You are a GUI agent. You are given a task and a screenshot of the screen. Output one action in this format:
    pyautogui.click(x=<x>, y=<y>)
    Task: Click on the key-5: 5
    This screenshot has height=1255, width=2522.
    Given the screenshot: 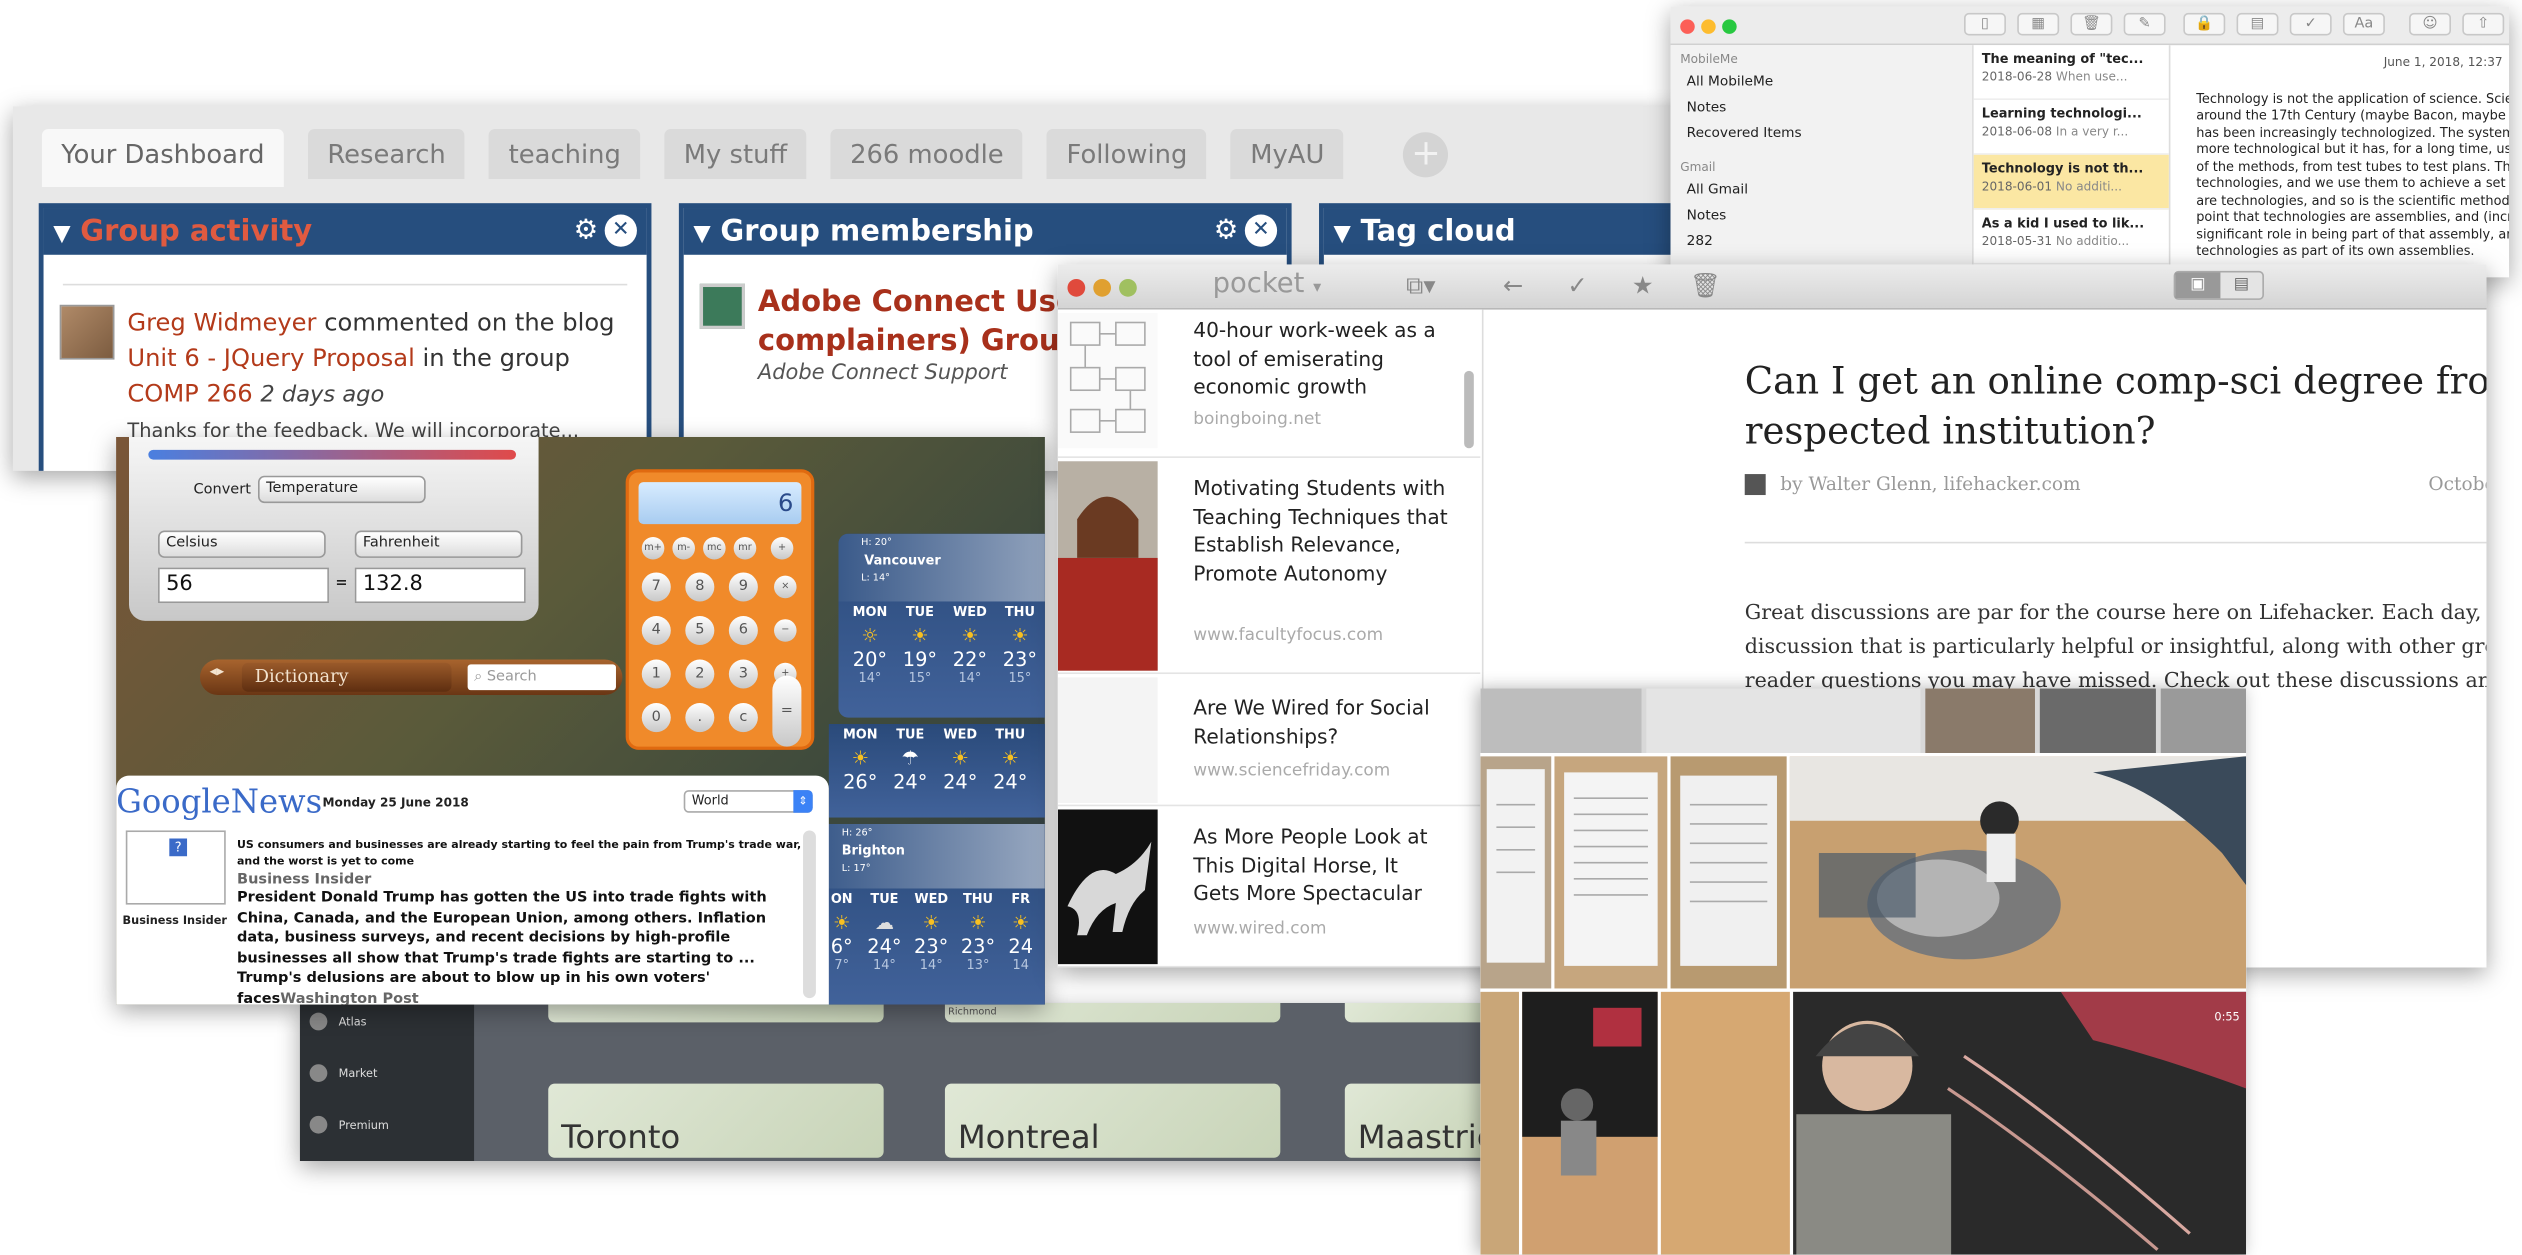 What is the action you would take?
    pyautogui.click(x=700, y=630)
    